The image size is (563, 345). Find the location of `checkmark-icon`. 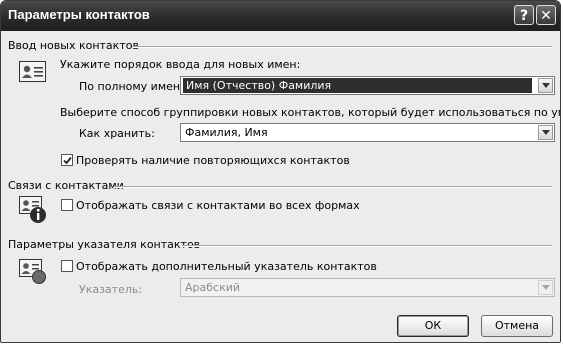

checkmark-icon is located at coordinates (67, 160).